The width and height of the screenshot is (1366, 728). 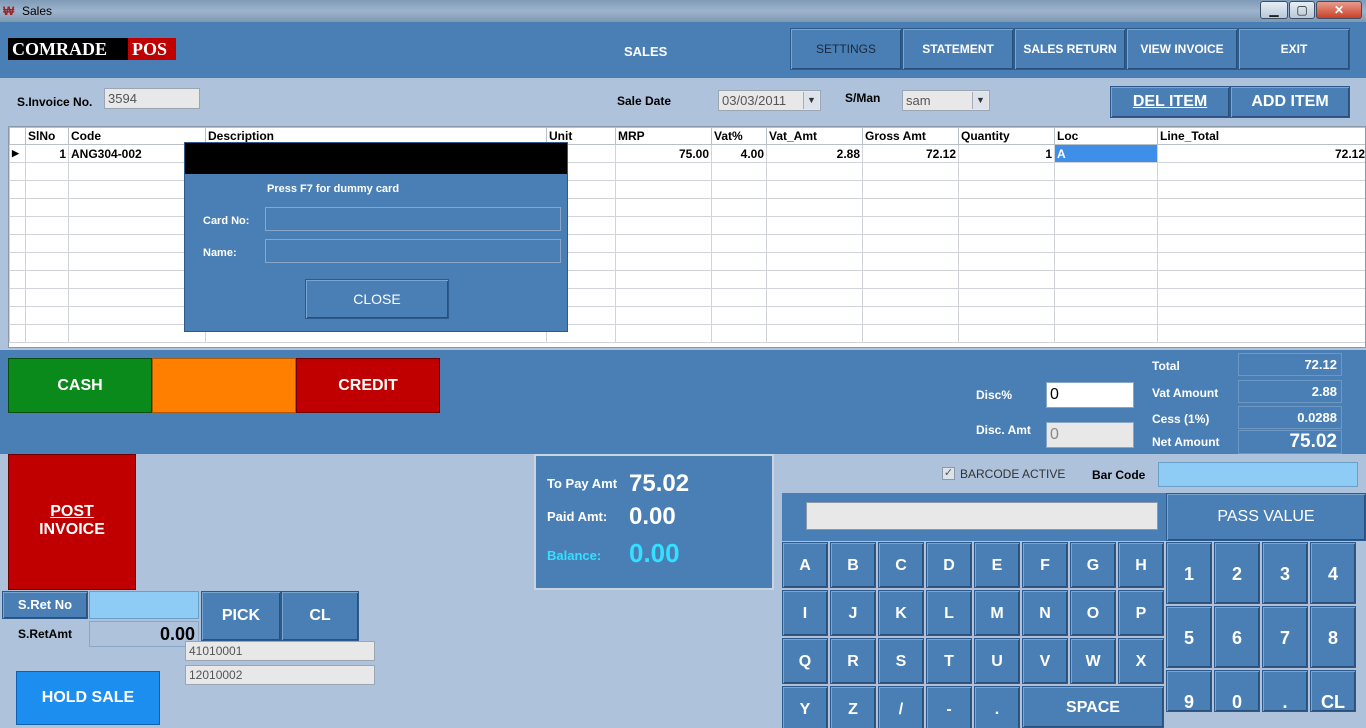 What do you see at coordinates (1237, 637) in the screenshot?
I see `numpad-key-6: 6` at bounding box center [1237, 637].